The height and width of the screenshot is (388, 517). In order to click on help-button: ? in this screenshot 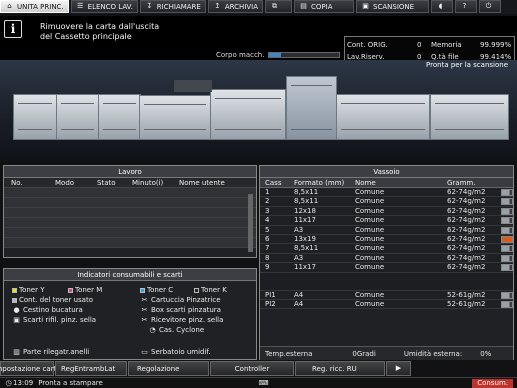, I will do `click(466, 6)`.